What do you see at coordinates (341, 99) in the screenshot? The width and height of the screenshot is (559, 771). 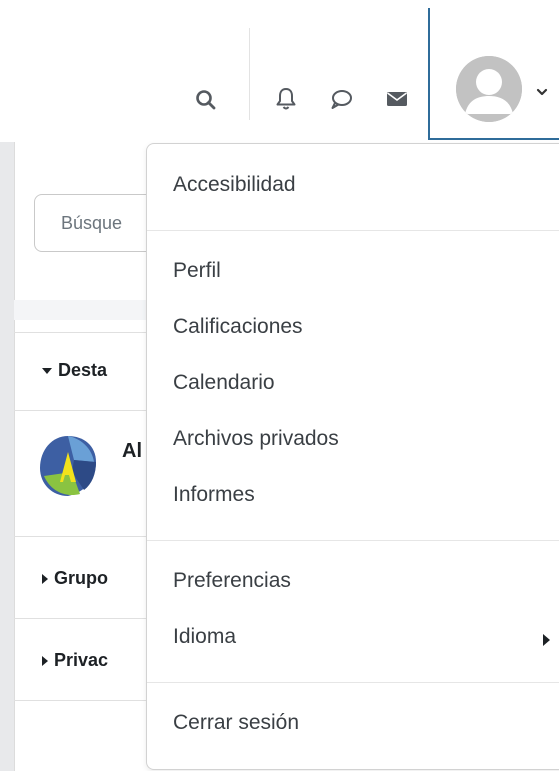 I see `chat-bubble-icon` at bounding box center [341, 99].